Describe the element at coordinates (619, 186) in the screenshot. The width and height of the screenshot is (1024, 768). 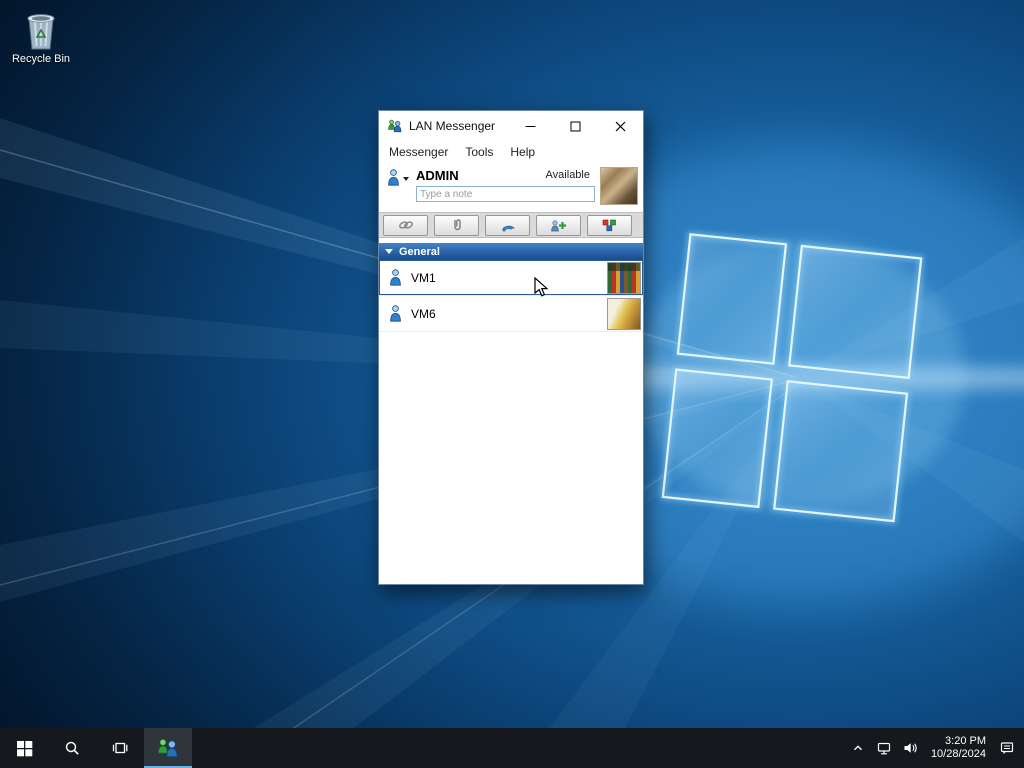
I see `user-avatar` at that location.